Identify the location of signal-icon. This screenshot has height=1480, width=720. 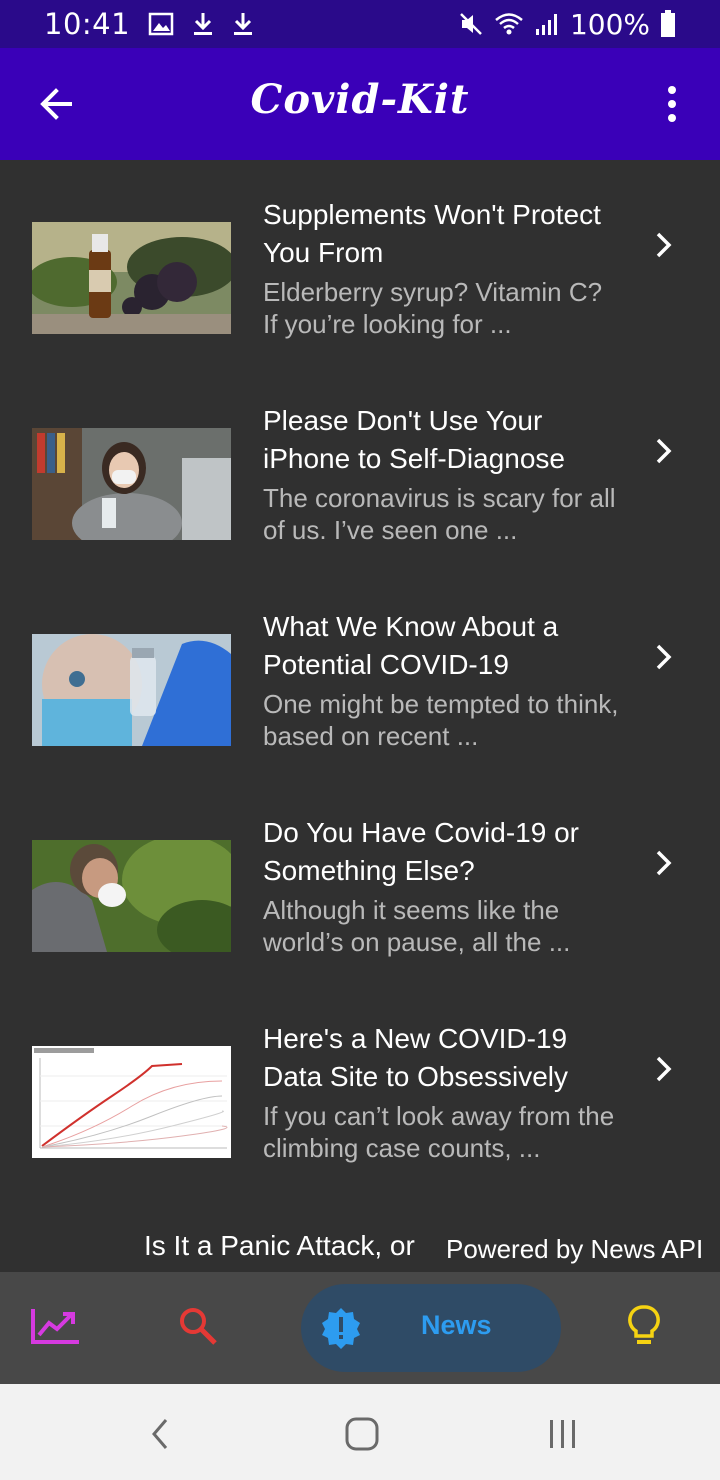
(547, 24).